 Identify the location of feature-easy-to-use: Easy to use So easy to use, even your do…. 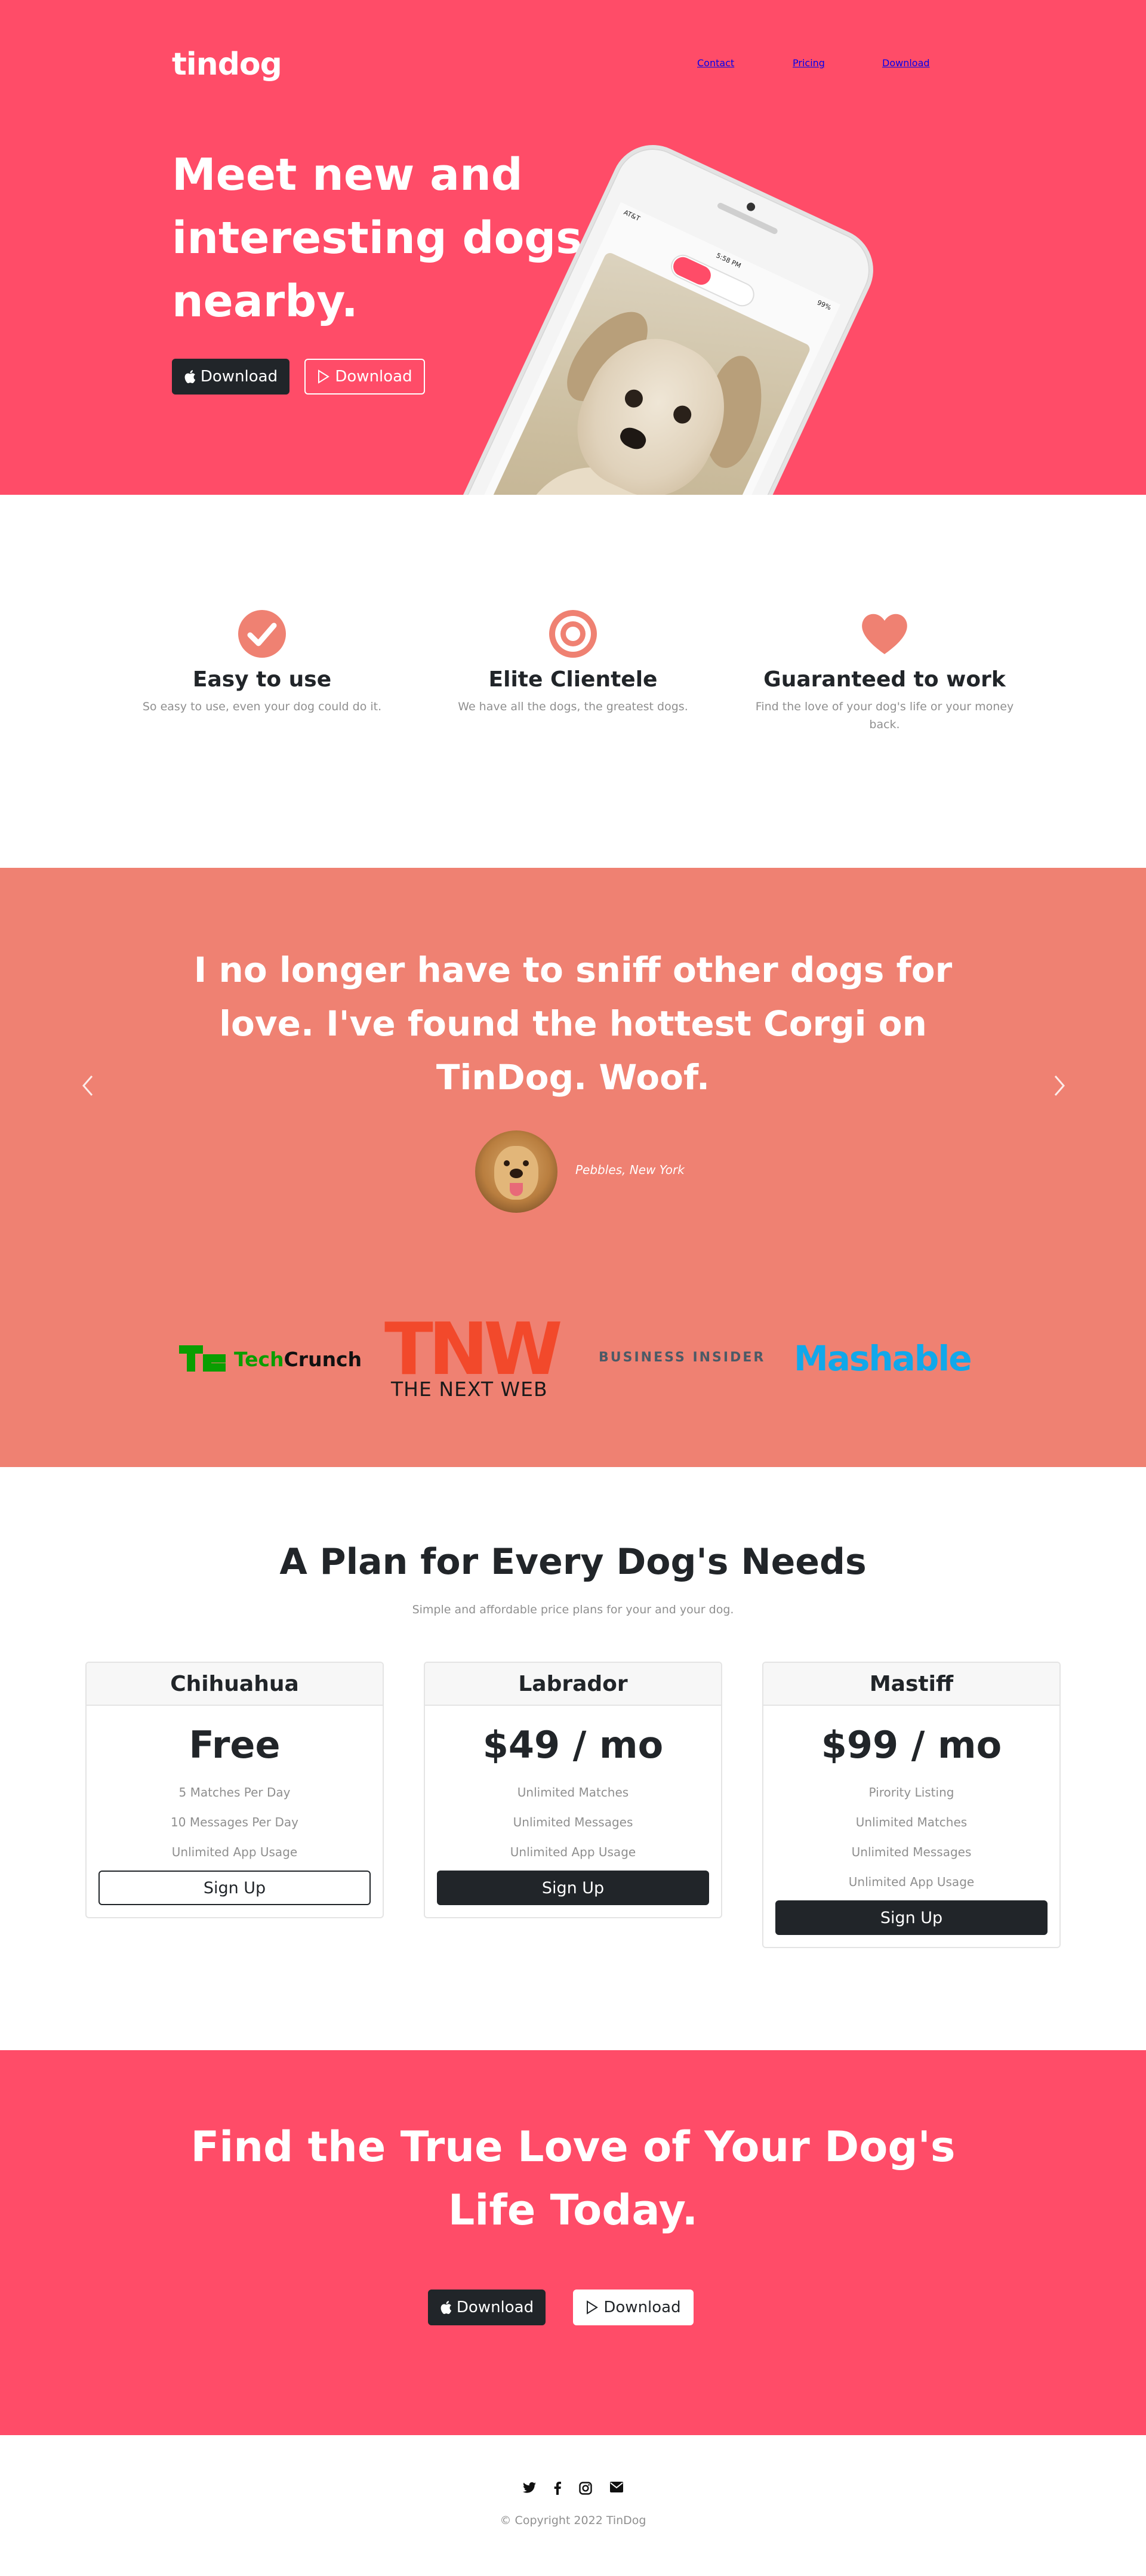
(262, 662).